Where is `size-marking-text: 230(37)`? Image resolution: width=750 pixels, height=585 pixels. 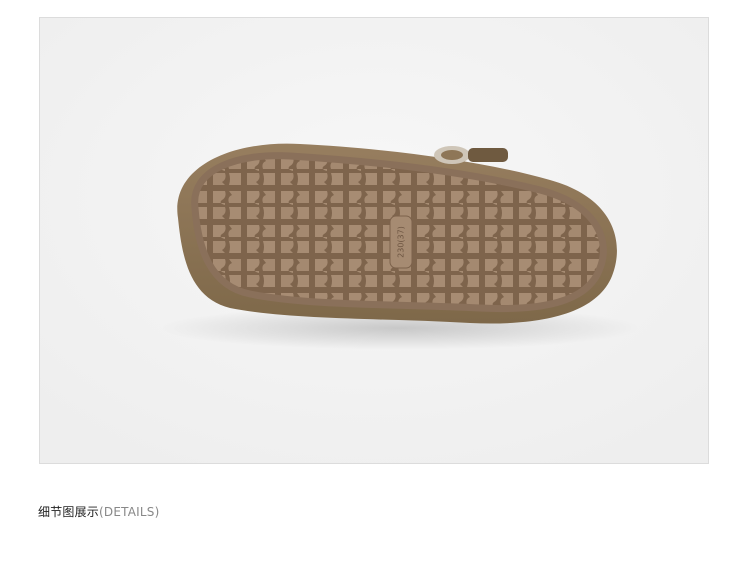
size-marking-text: 230(37) is located at coordinates (401, 242).